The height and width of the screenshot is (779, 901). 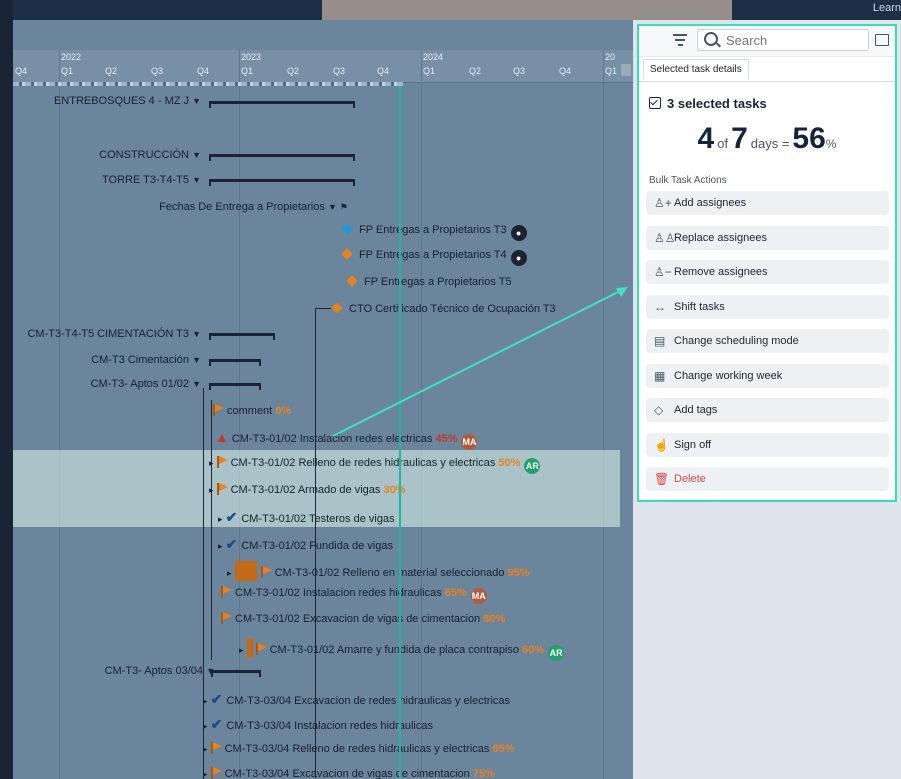 I want to click on action-label: Add assignees, so click(x=710, y=203).